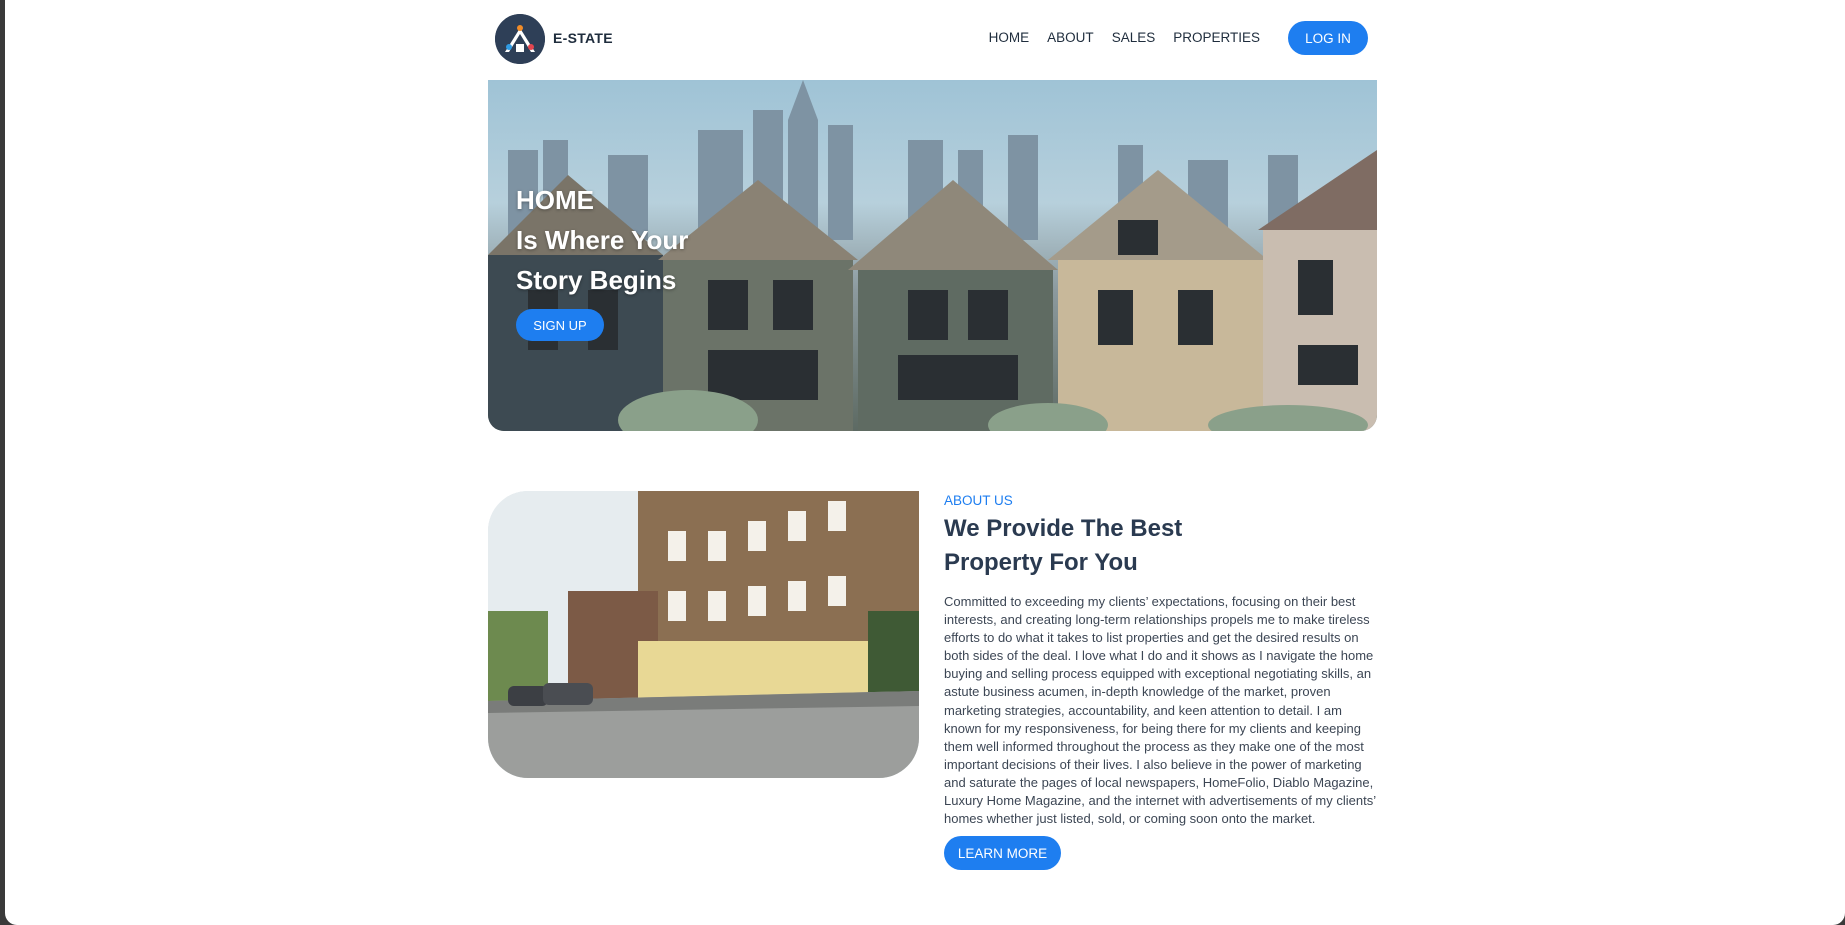  I want to click on learn-more-button: LEARN MORE, so click(1002, 853).